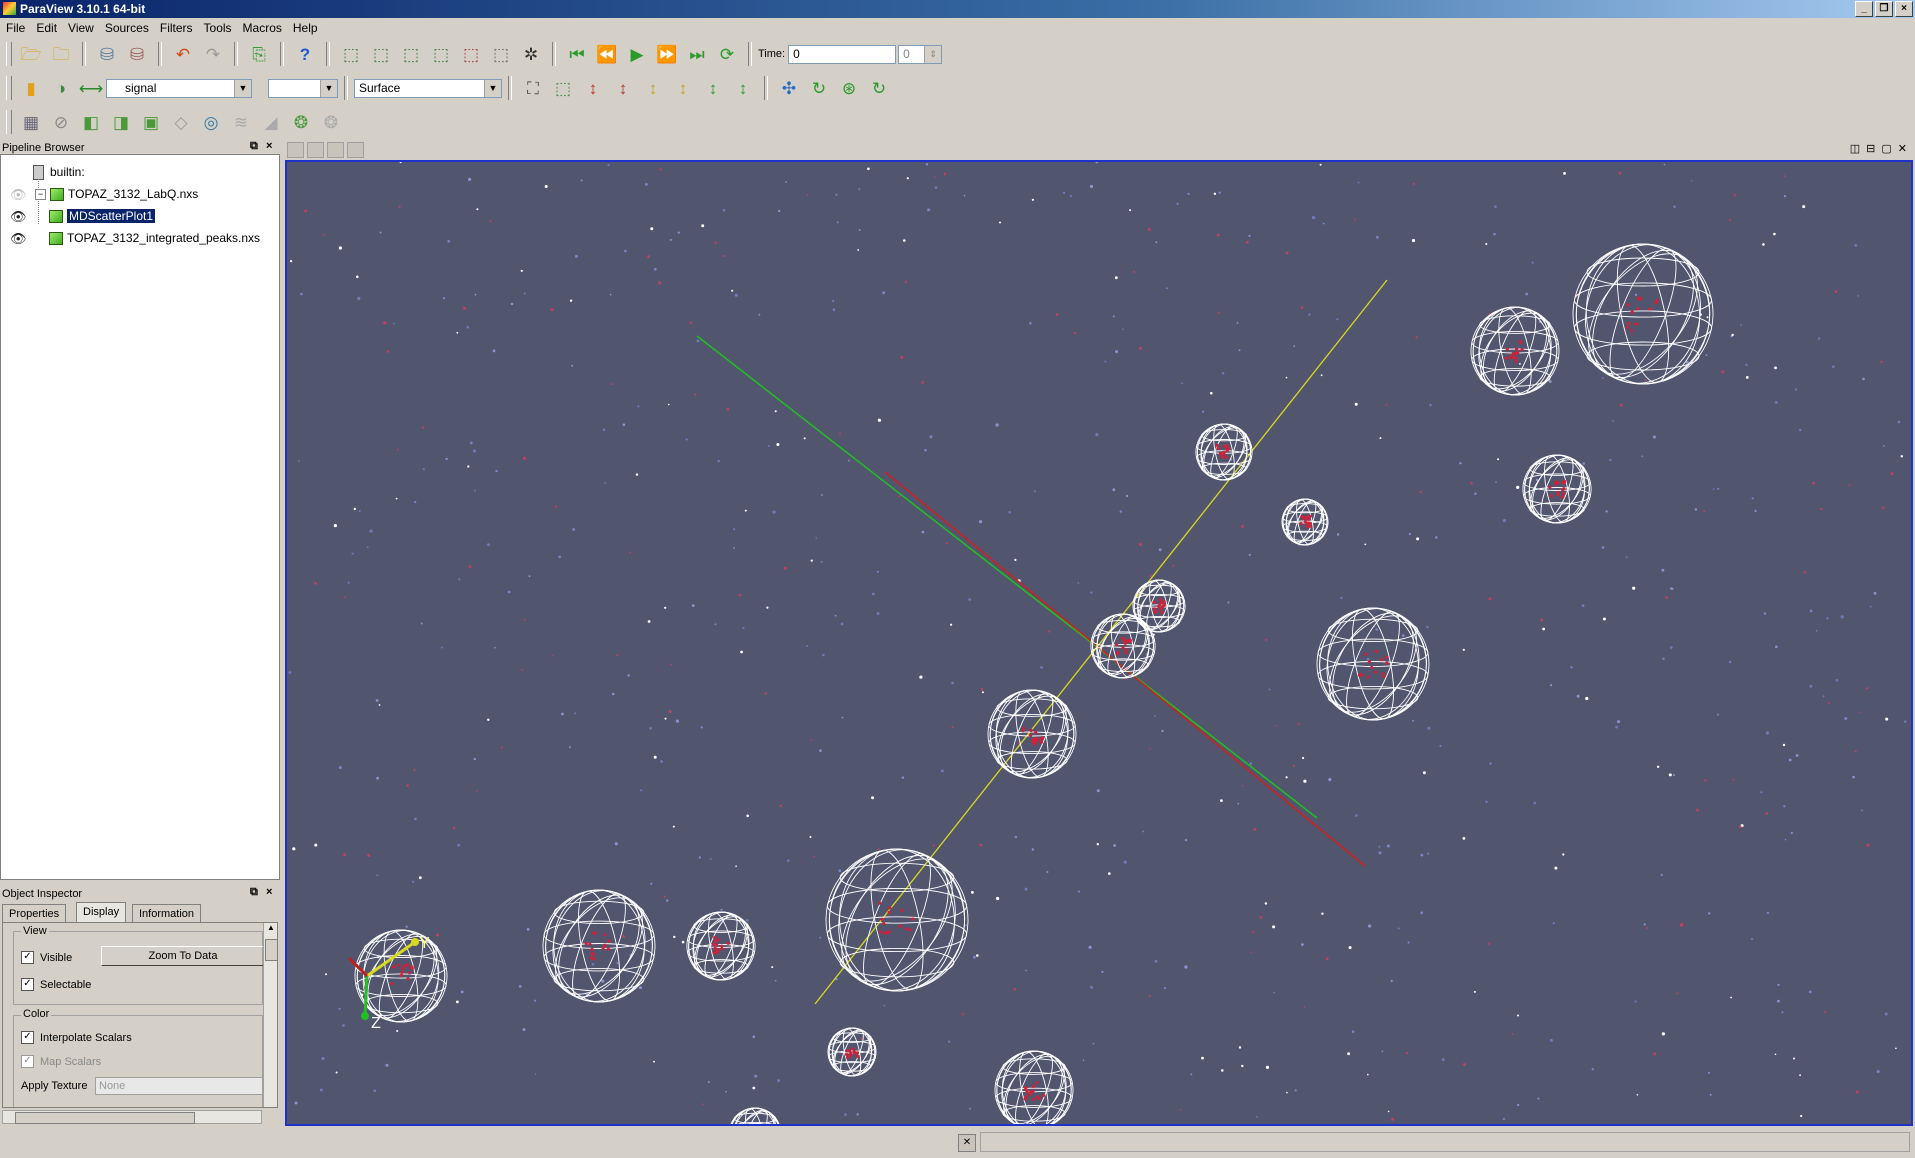 The height and width of the screenshot is (1158, 1915). What do you see at coordinates (31, 88) in the screenshot?
I see `color-legend-icon: ▮` at bounding box center [31, 88].